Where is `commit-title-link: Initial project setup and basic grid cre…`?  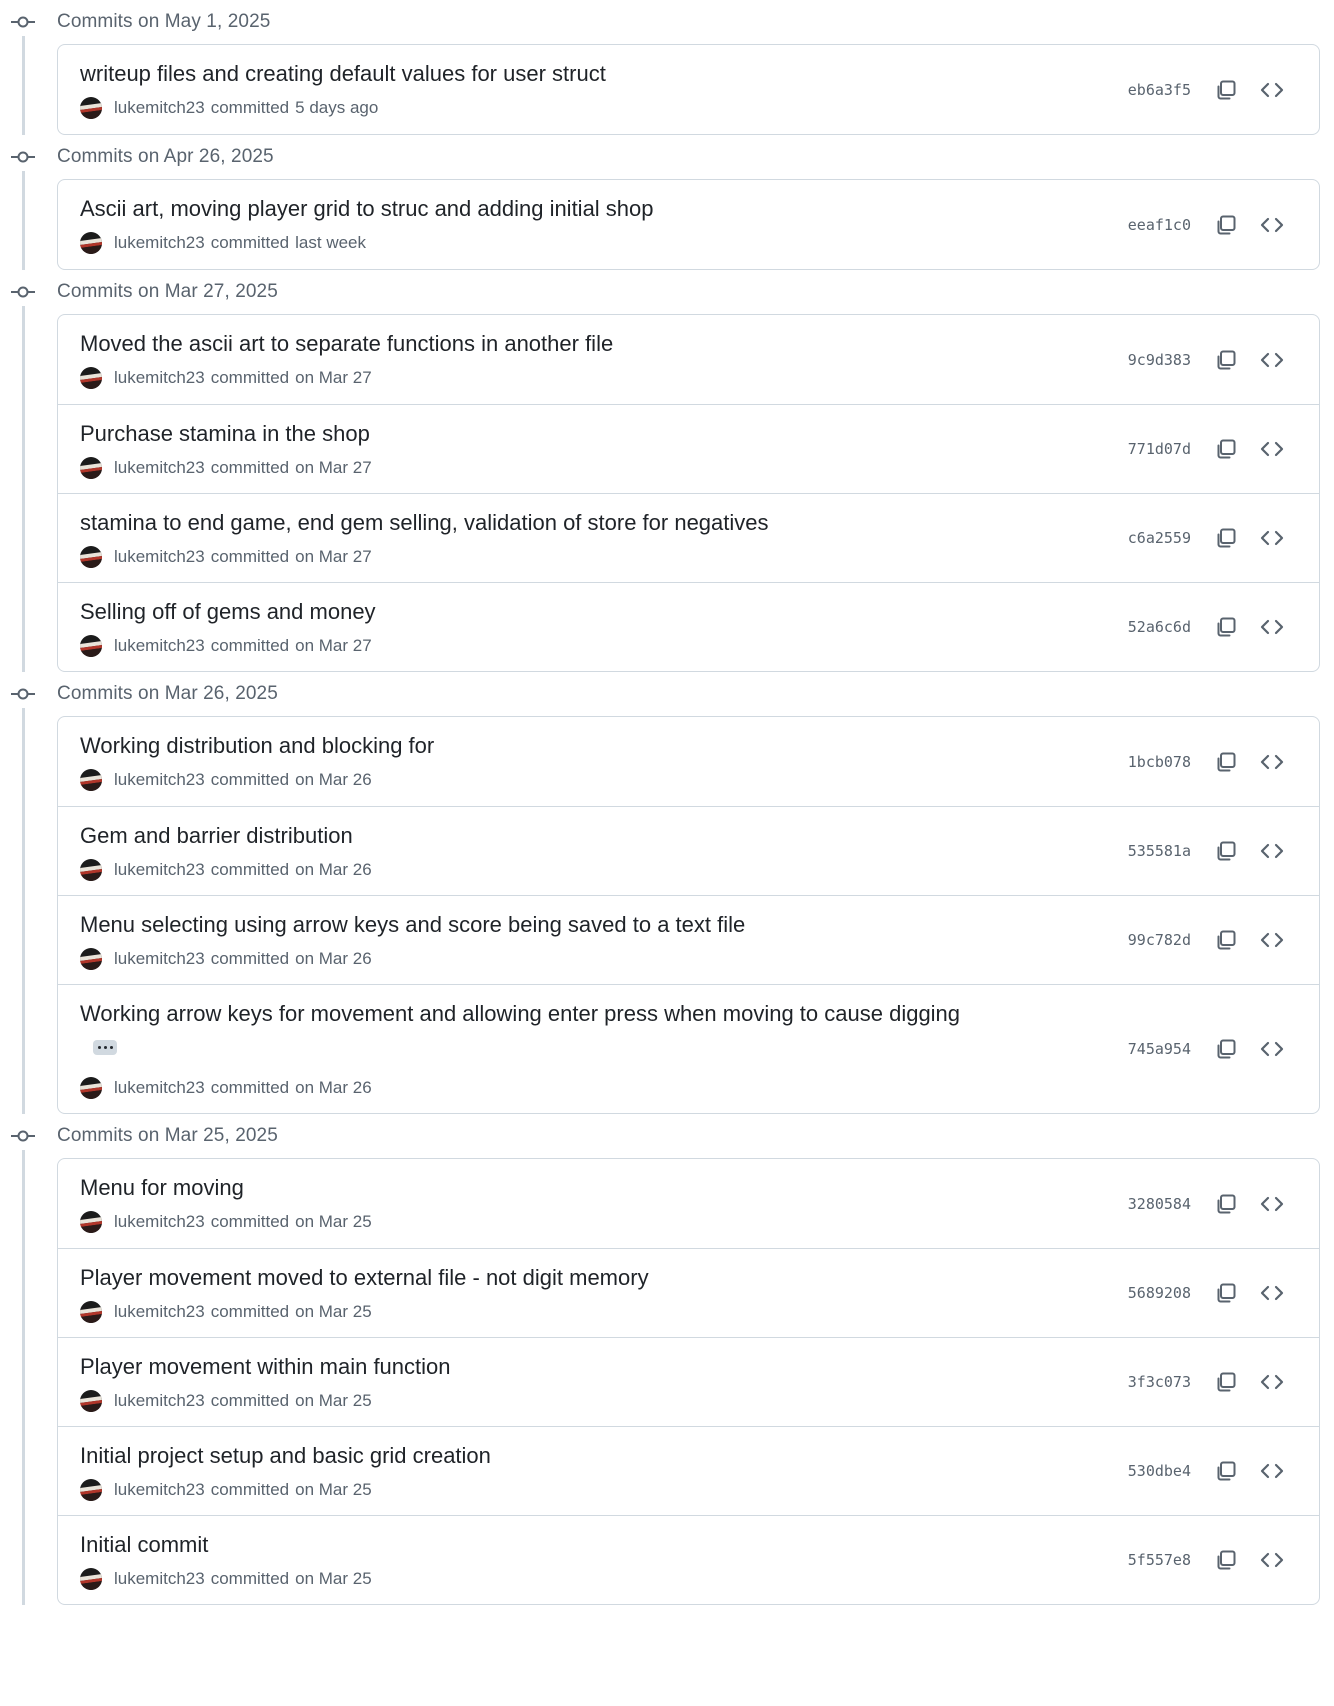 commit-title-link: Initial project setup and basic grid cre… is located at coordinates (285, 1456).